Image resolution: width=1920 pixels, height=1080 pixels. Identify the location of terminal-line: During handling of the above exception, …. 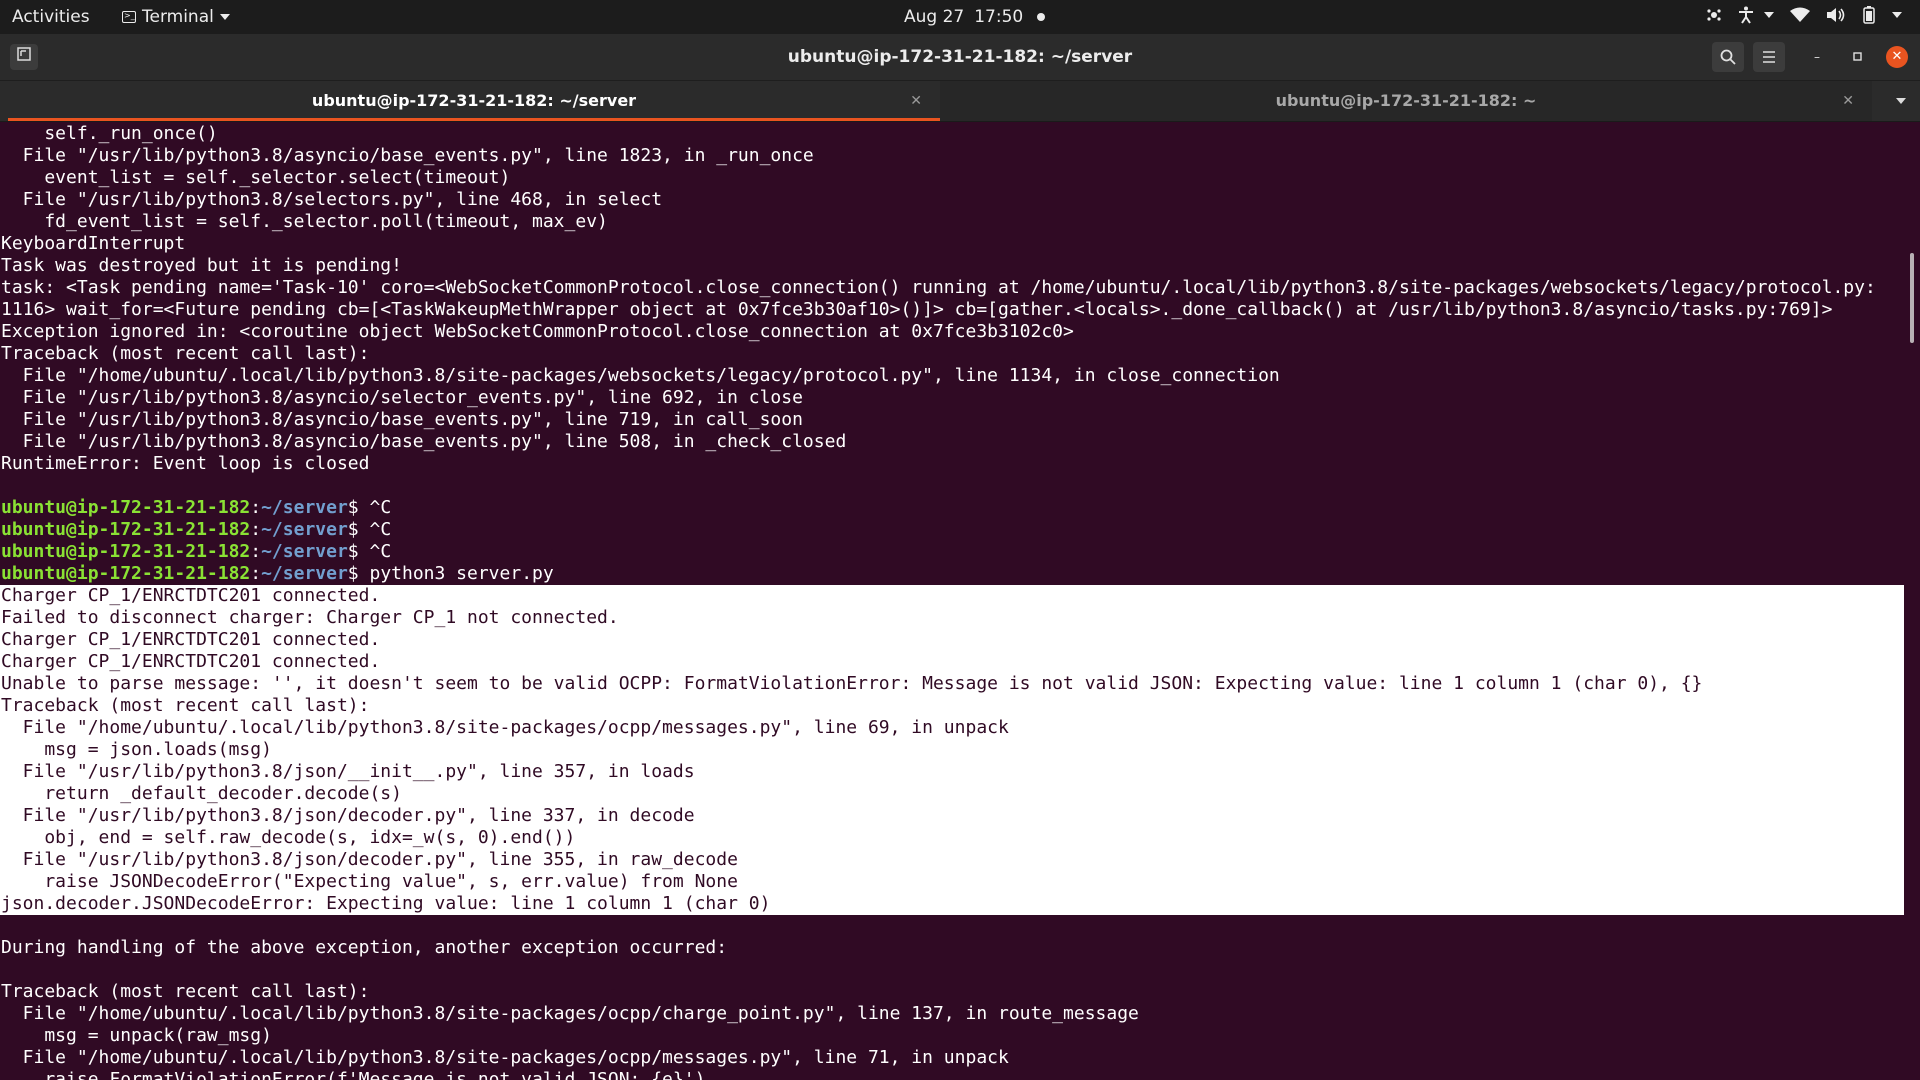
(364, 947).